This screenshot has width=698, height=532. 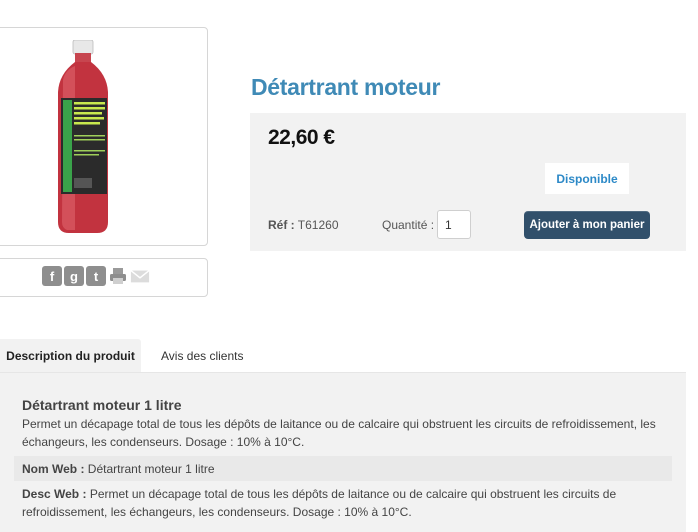 What do you see at coordinates (140, 276) in the screenshot?
I see `email-icon` at bounding box center [140, 276].